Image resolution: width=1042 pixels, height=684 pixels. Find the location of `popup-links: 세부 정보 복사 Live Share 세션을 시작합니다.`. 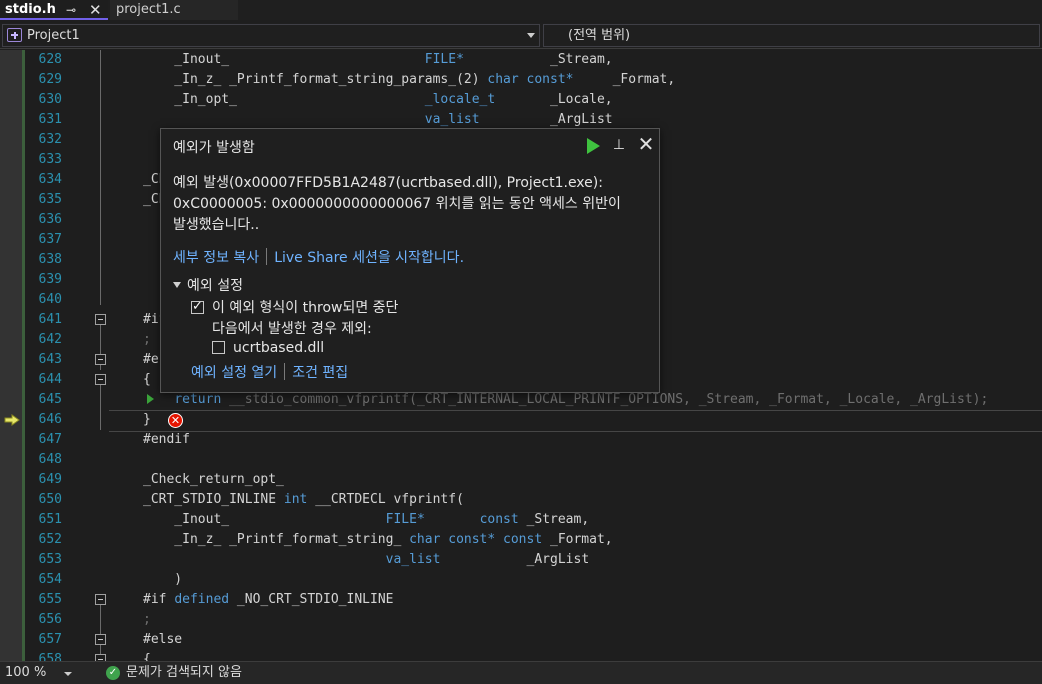

popup-links: 세부 정보 복사 Live Share 세션을 시작합니다. is located at coordinates (318, 257).